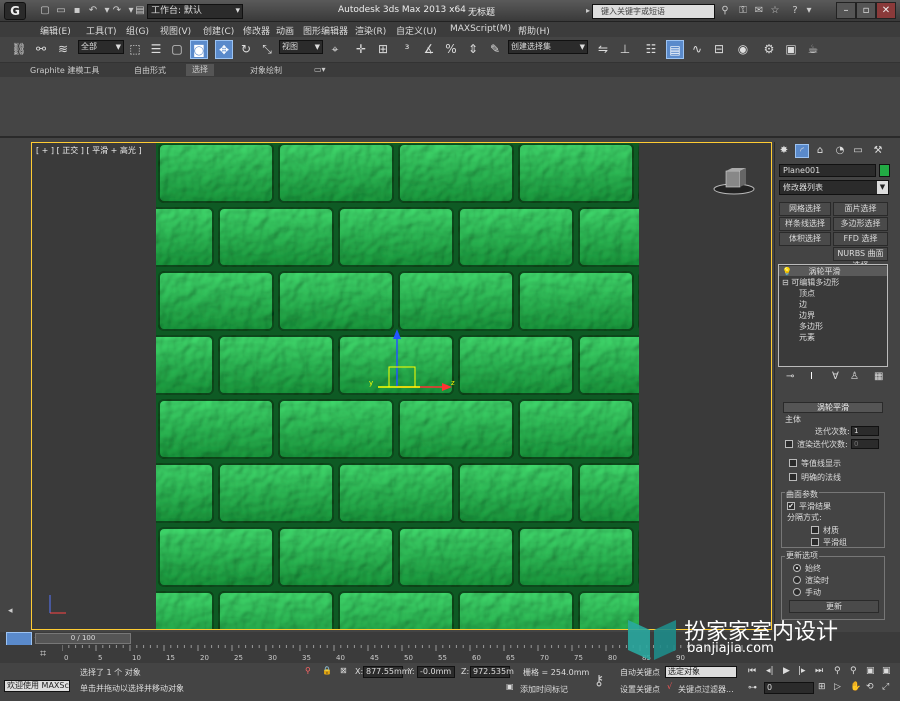  Describe the element at coordinates (669, 686) in the screenshot. I see `key-filter-icon: √` at that location.